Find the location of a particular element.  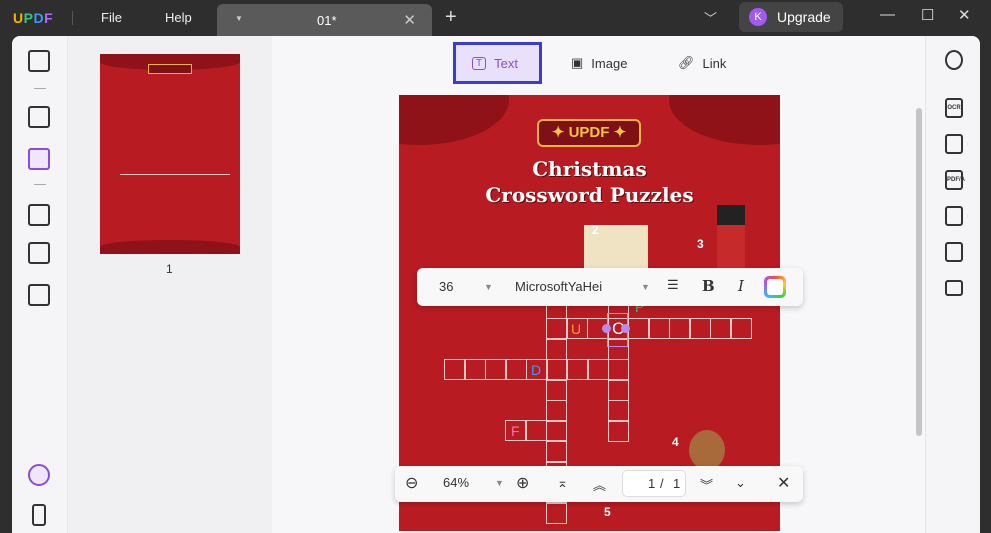

last-page-icon: ⌄ is located at coordinates (740, 483).